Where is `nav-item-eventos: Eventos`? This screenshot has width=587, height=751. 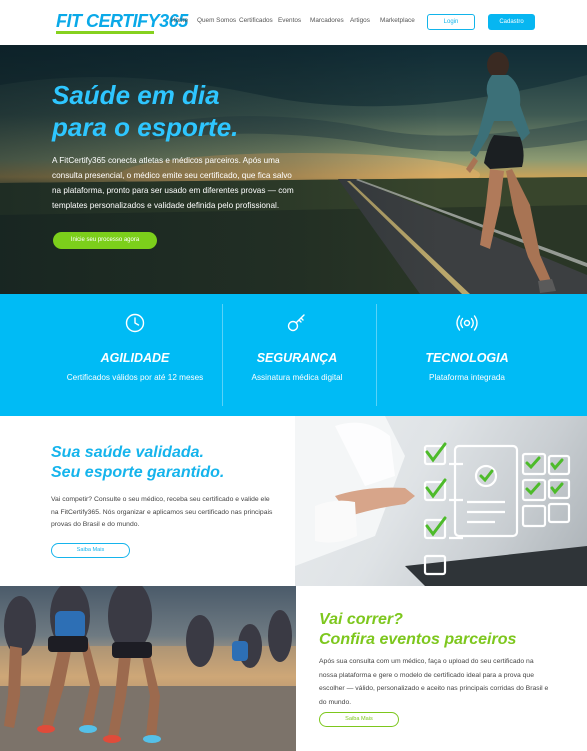 nav-item-eventos: Eventos is located at coordinates (289, 20).